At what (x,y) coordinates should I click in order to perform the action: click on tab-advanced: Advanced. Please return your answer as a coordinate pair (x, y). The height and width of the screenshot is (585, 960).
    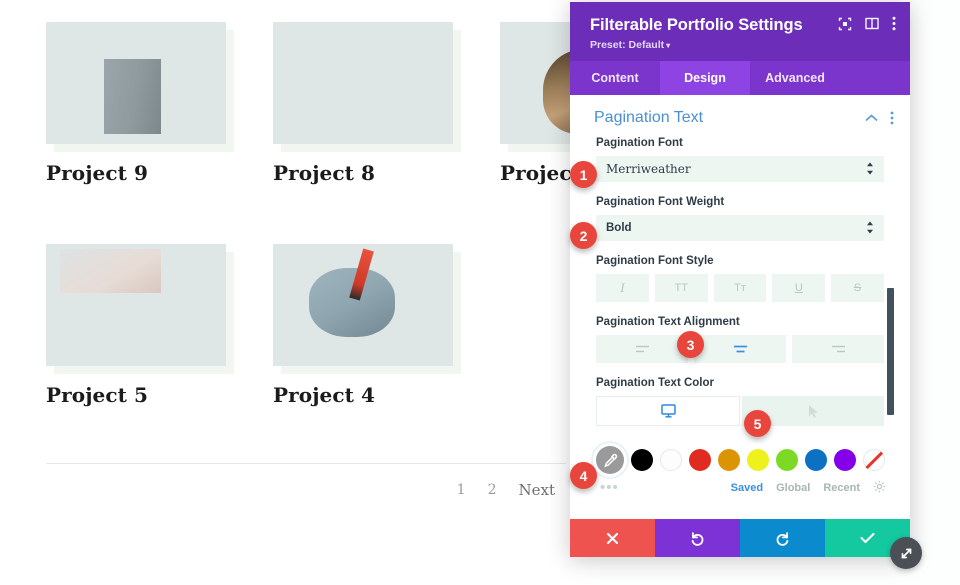
    Looking at the image, I should click on (795, 78).